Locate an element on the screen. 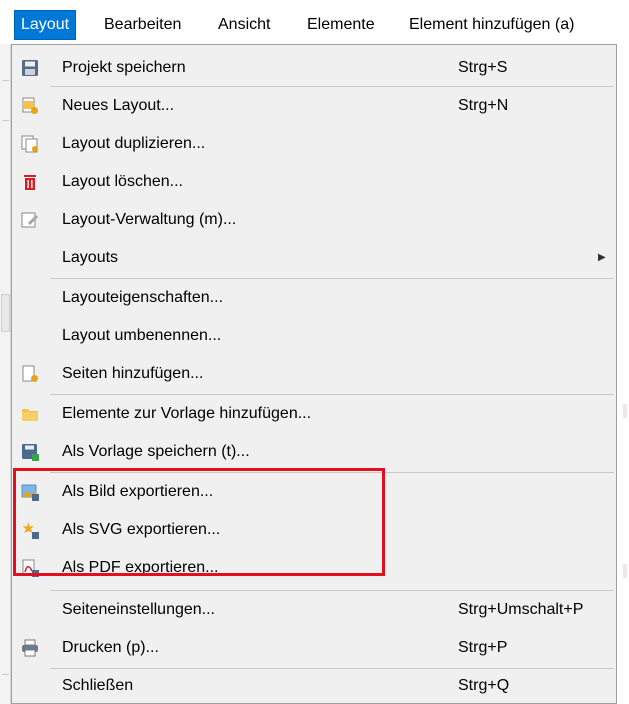 This screenshot has height=704, width=629. menu-item-shortcut: Strg+S is located at coordinates (483, 67).